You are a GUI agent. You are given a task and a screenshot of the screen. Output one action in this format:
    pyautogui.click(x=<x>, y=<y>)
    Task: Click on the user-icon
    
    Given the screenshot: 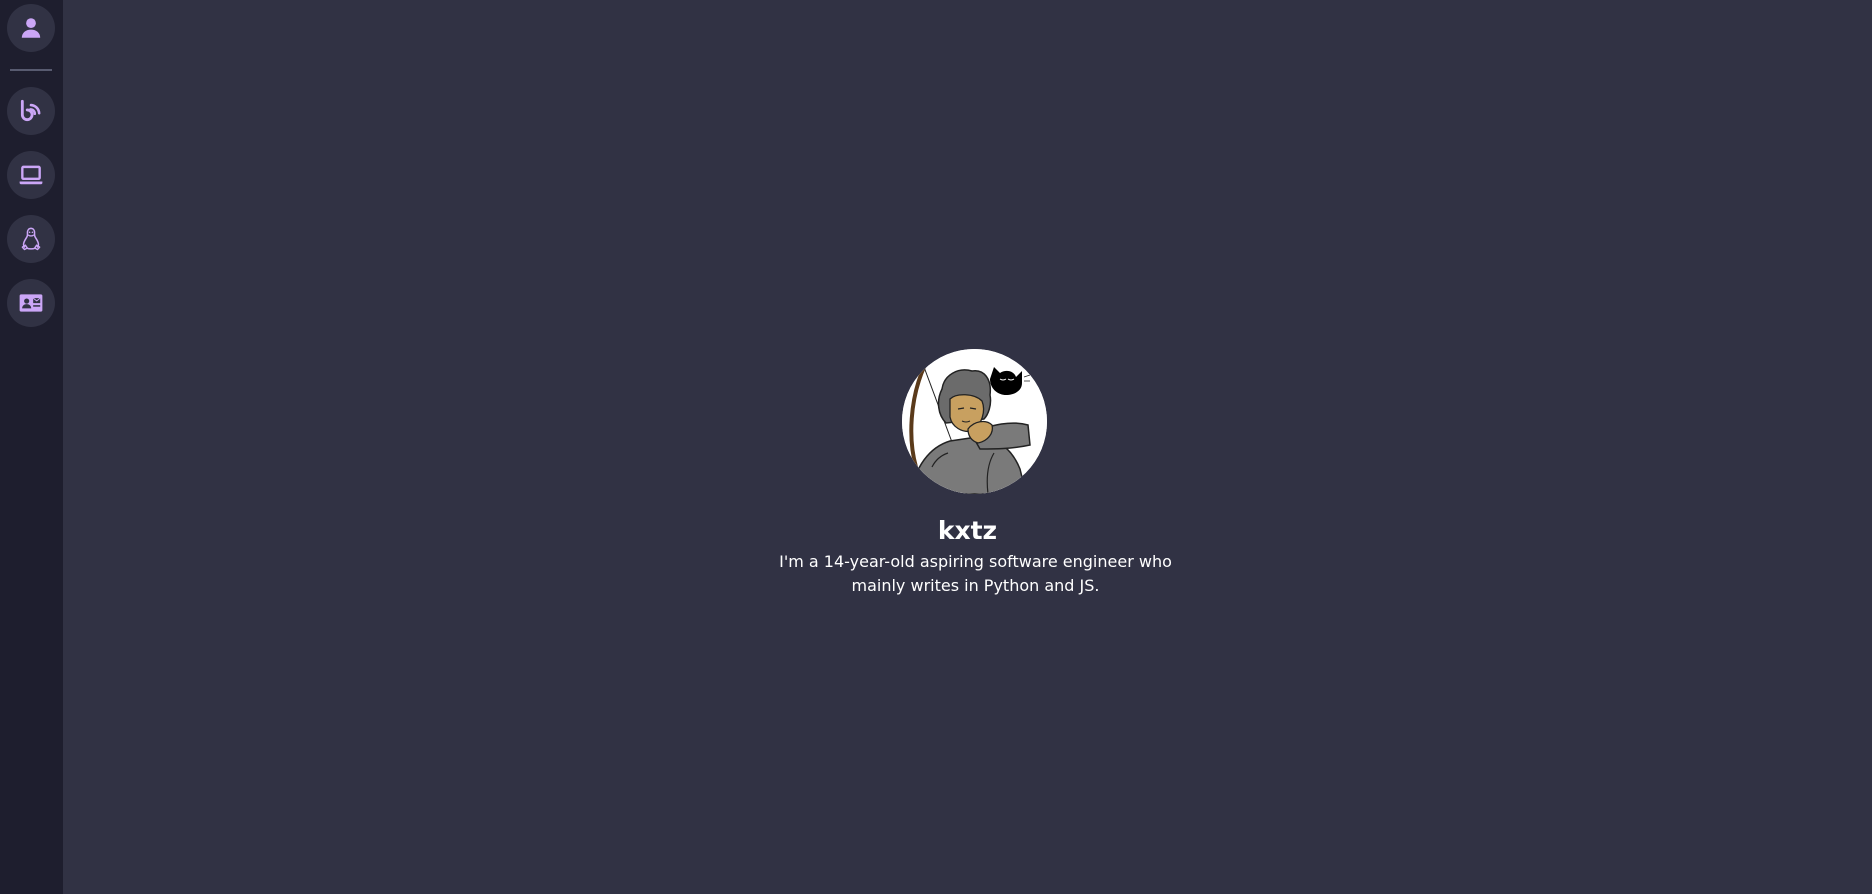 What is the action you would take?
    pyautogui.click(x=31, y=28)
    